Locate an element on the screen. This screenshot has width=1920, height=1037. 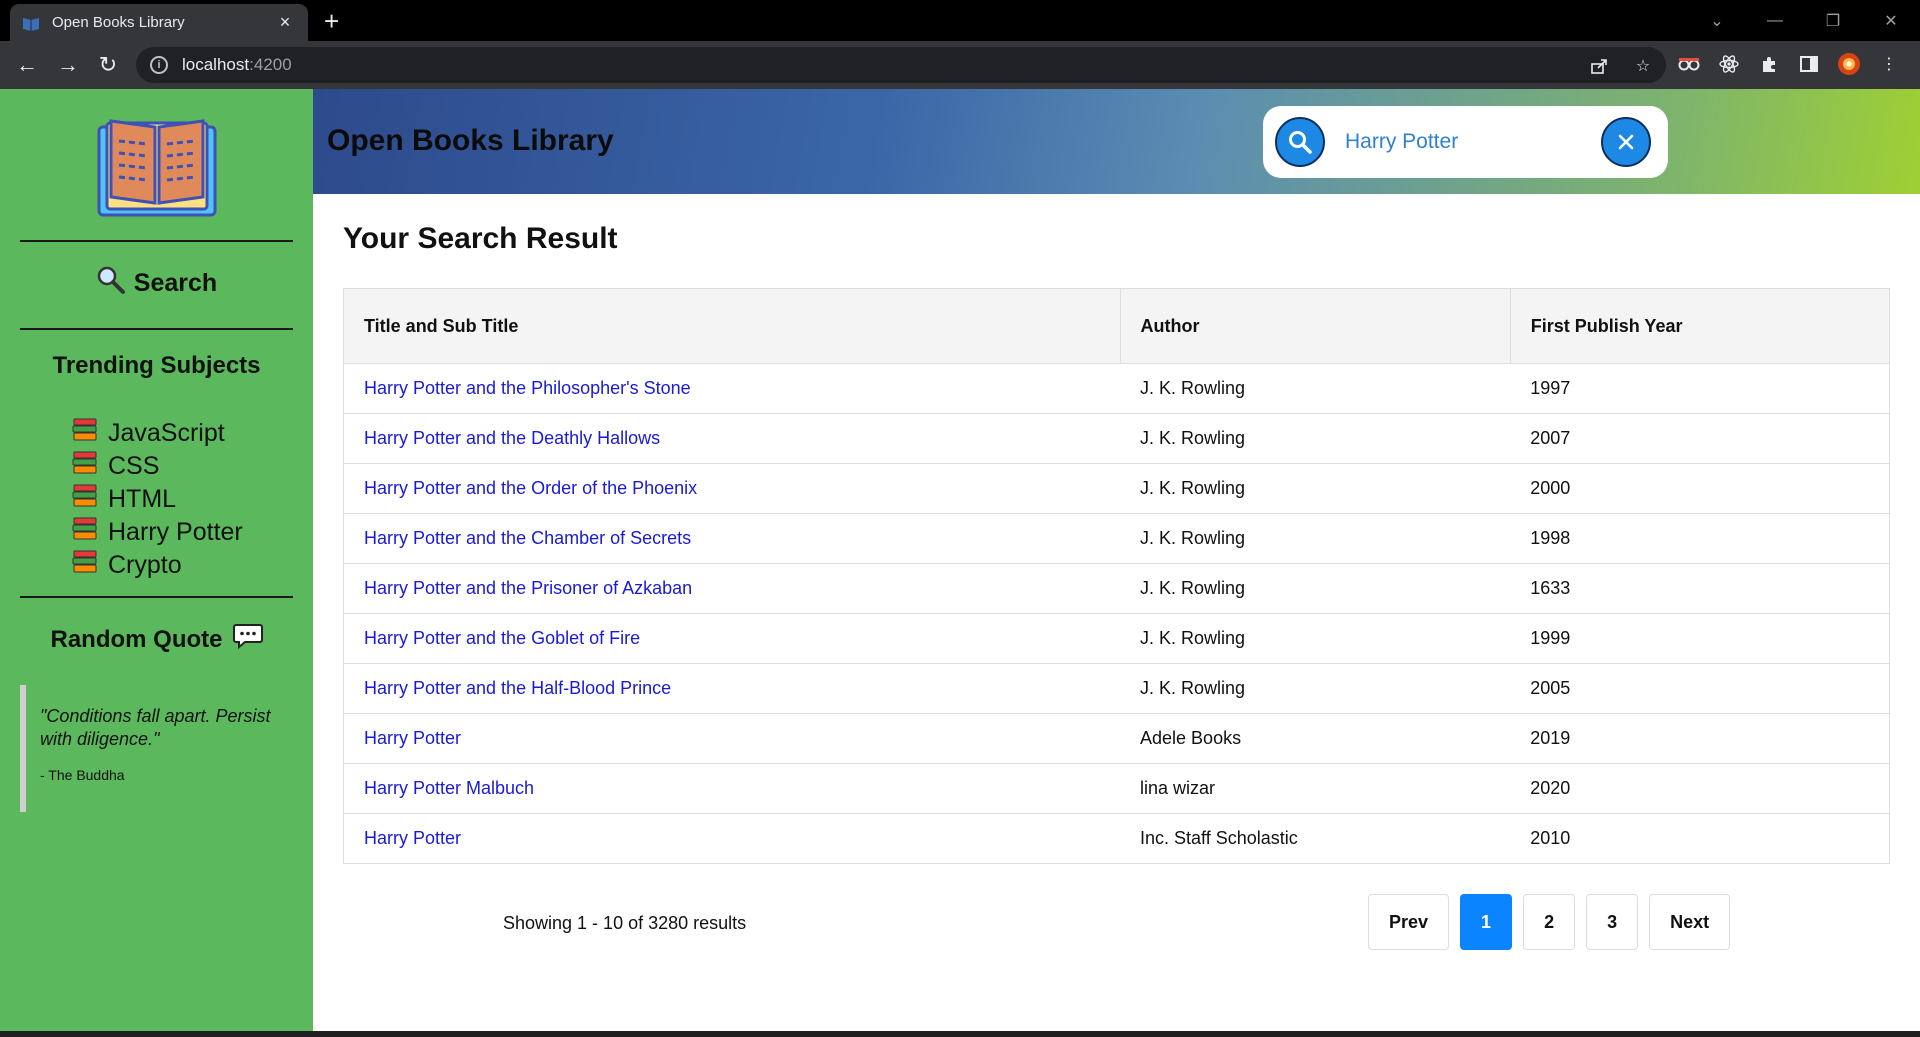
search-button is located at coordinates (1300, 142).